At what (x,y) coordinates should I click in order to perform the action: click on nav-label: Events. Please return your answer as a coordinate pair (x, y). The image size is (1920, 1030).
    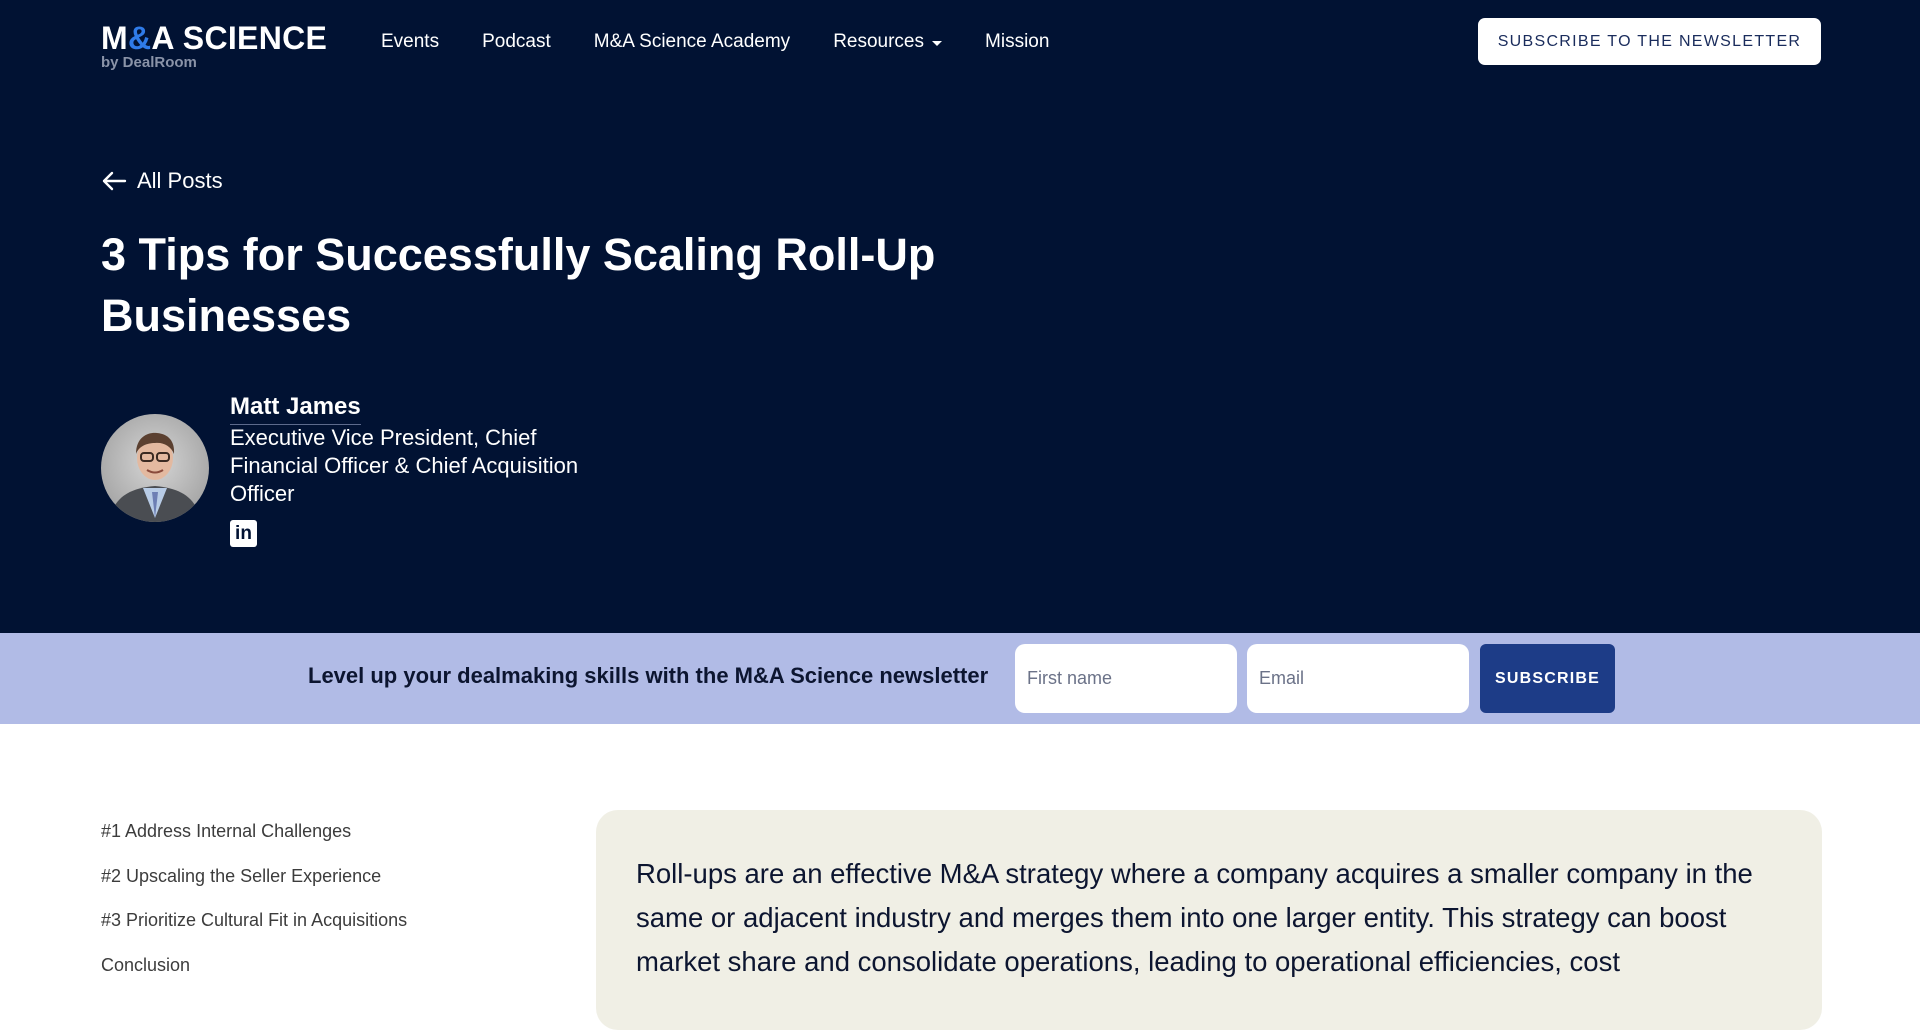
    Looking at the image, I should click on (410, 41).